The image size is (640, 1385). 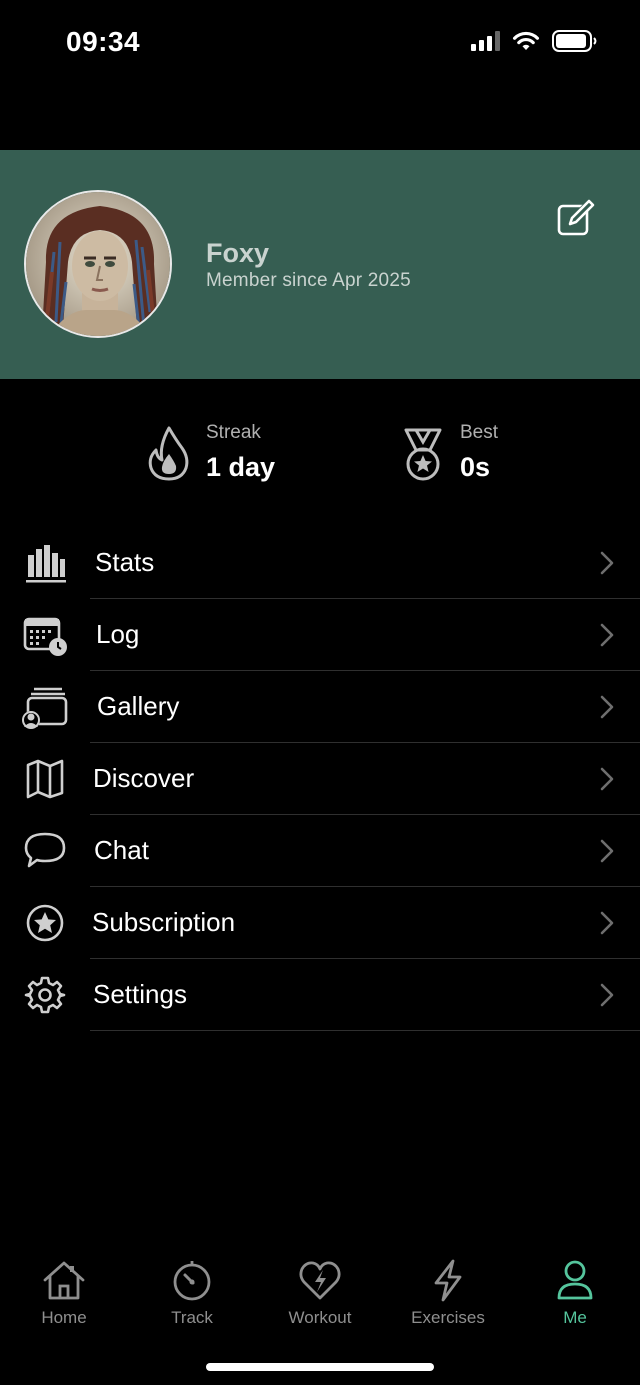 I want to click on calendar-clock-icon, so click(x=45, y=636).